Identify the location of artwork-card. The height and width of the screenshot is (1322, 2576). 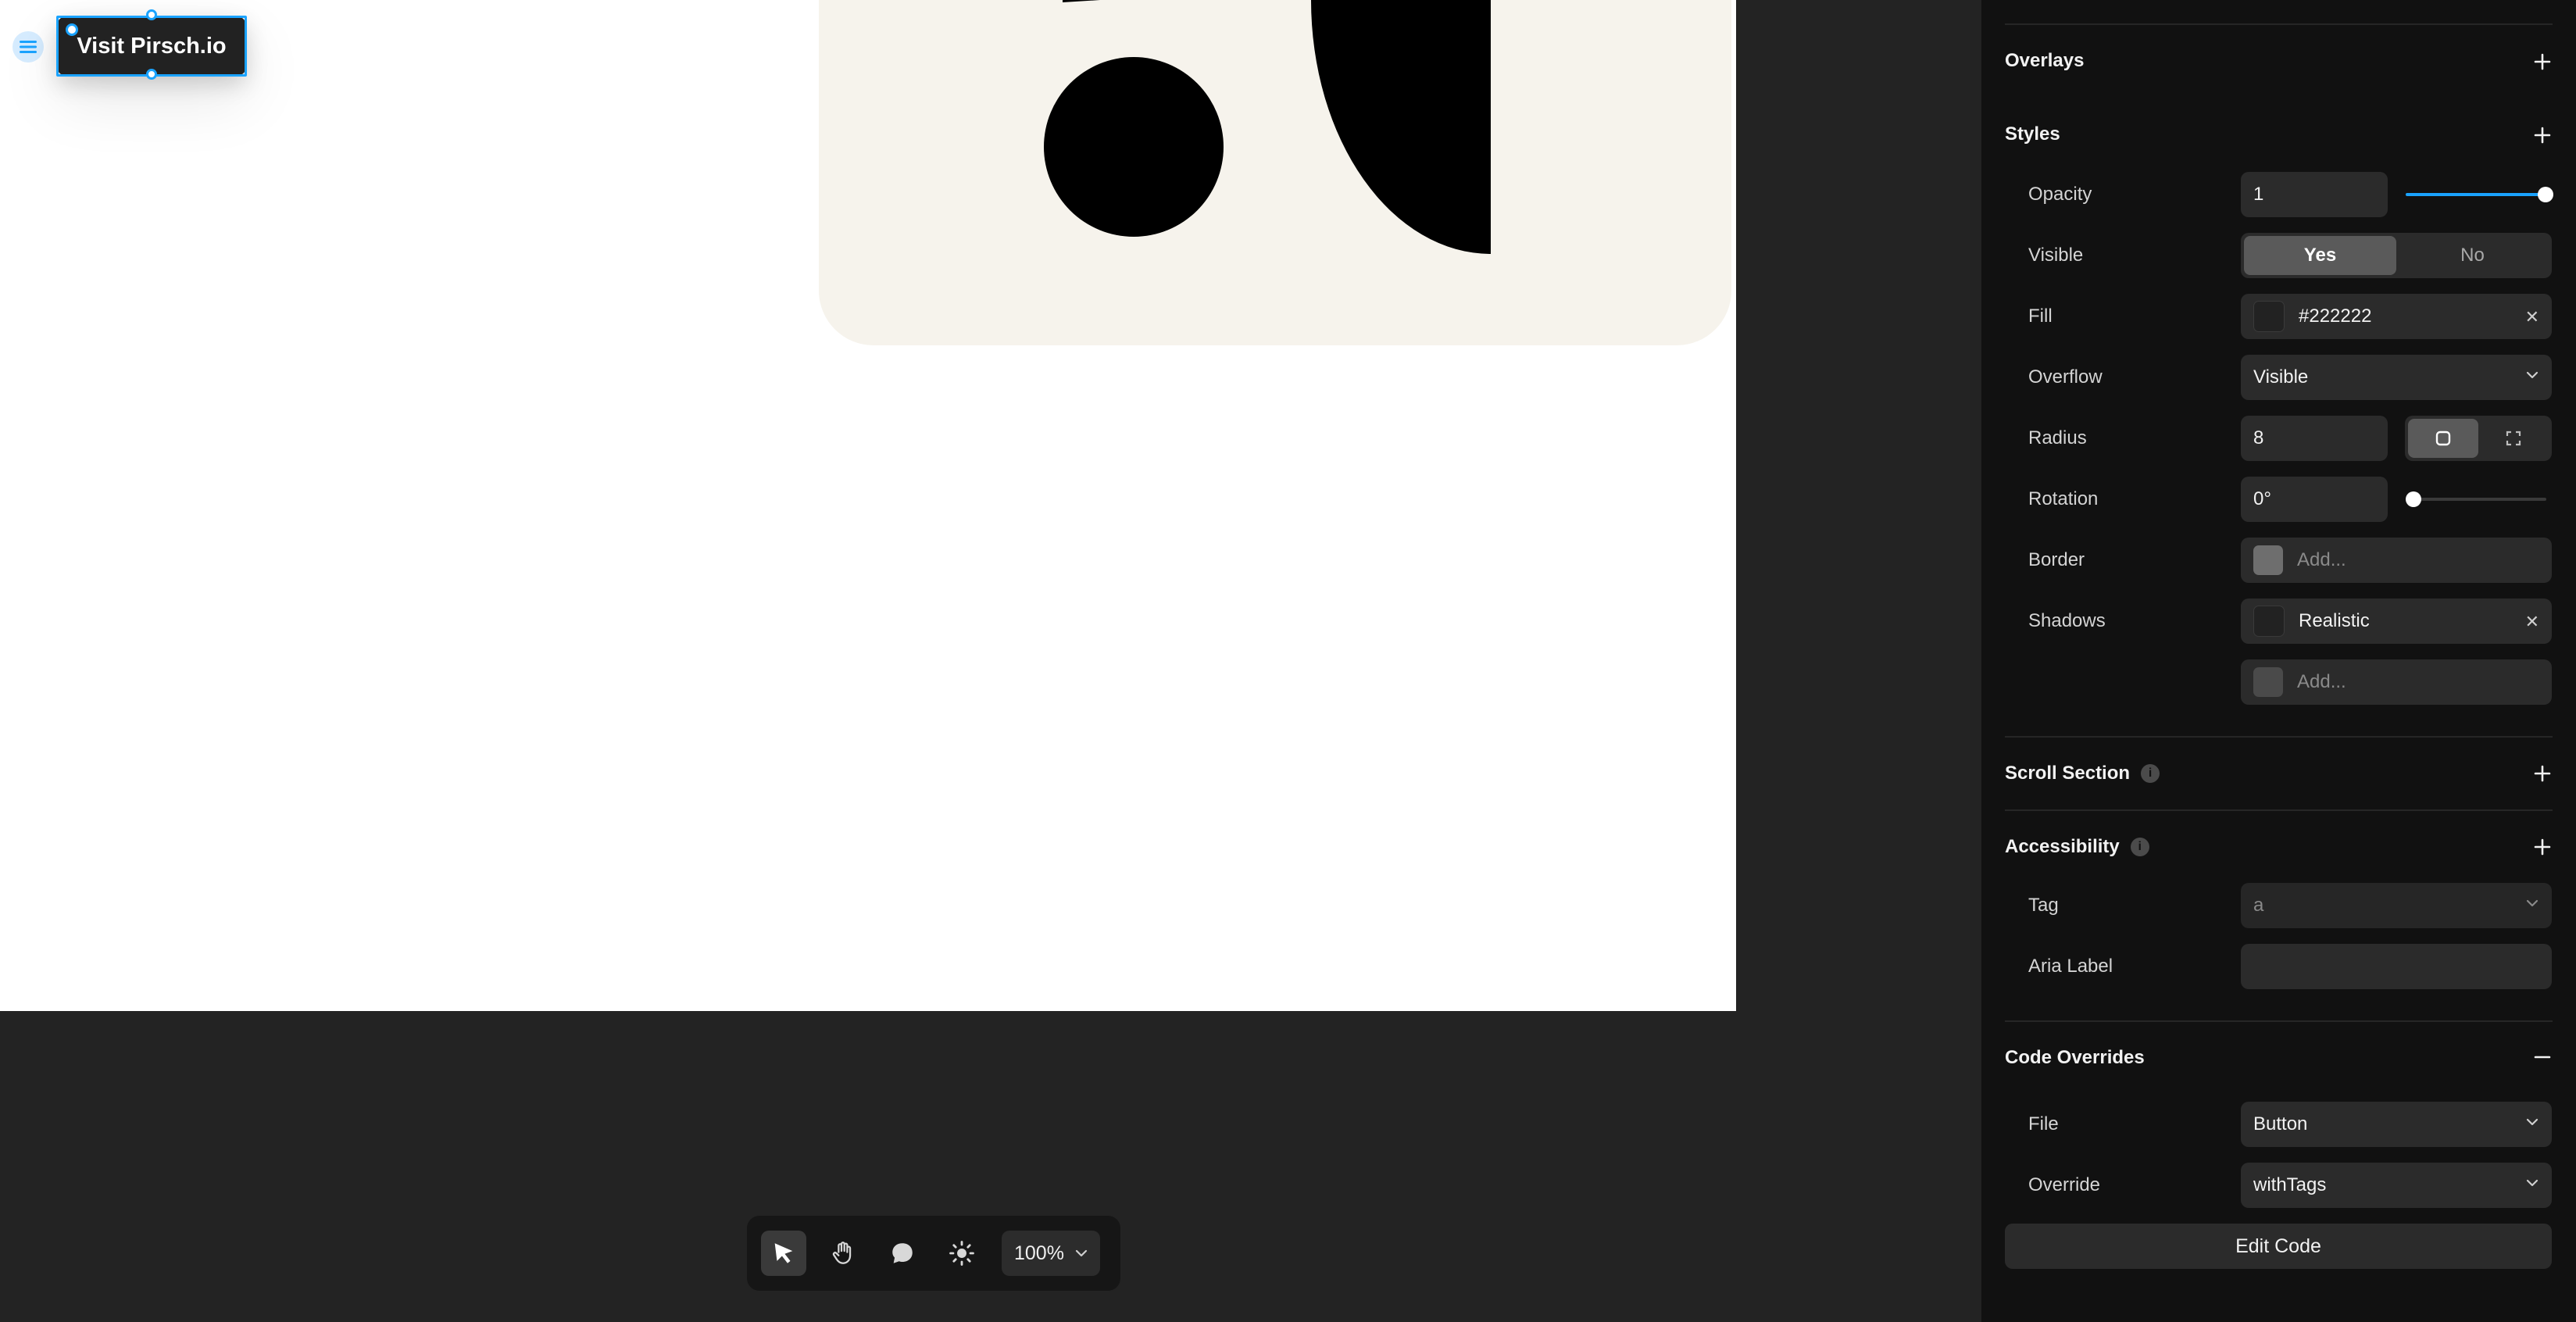
(1275, 172).